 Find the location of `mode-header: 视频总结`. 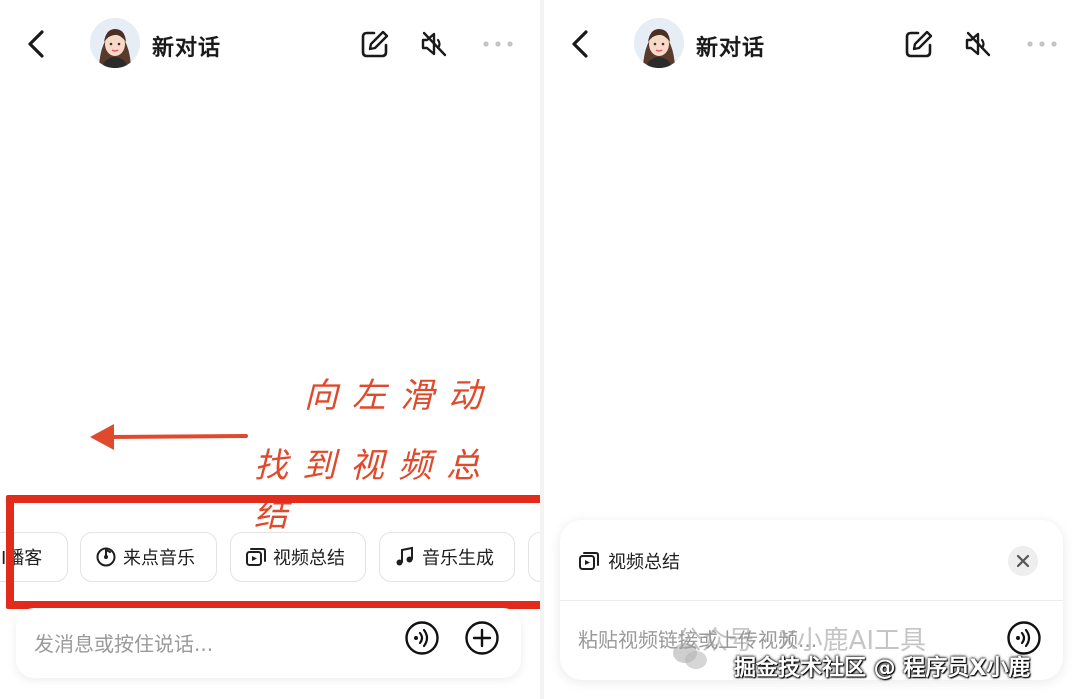

mode-header: 视频总结 is located at coordinates (629, 561).